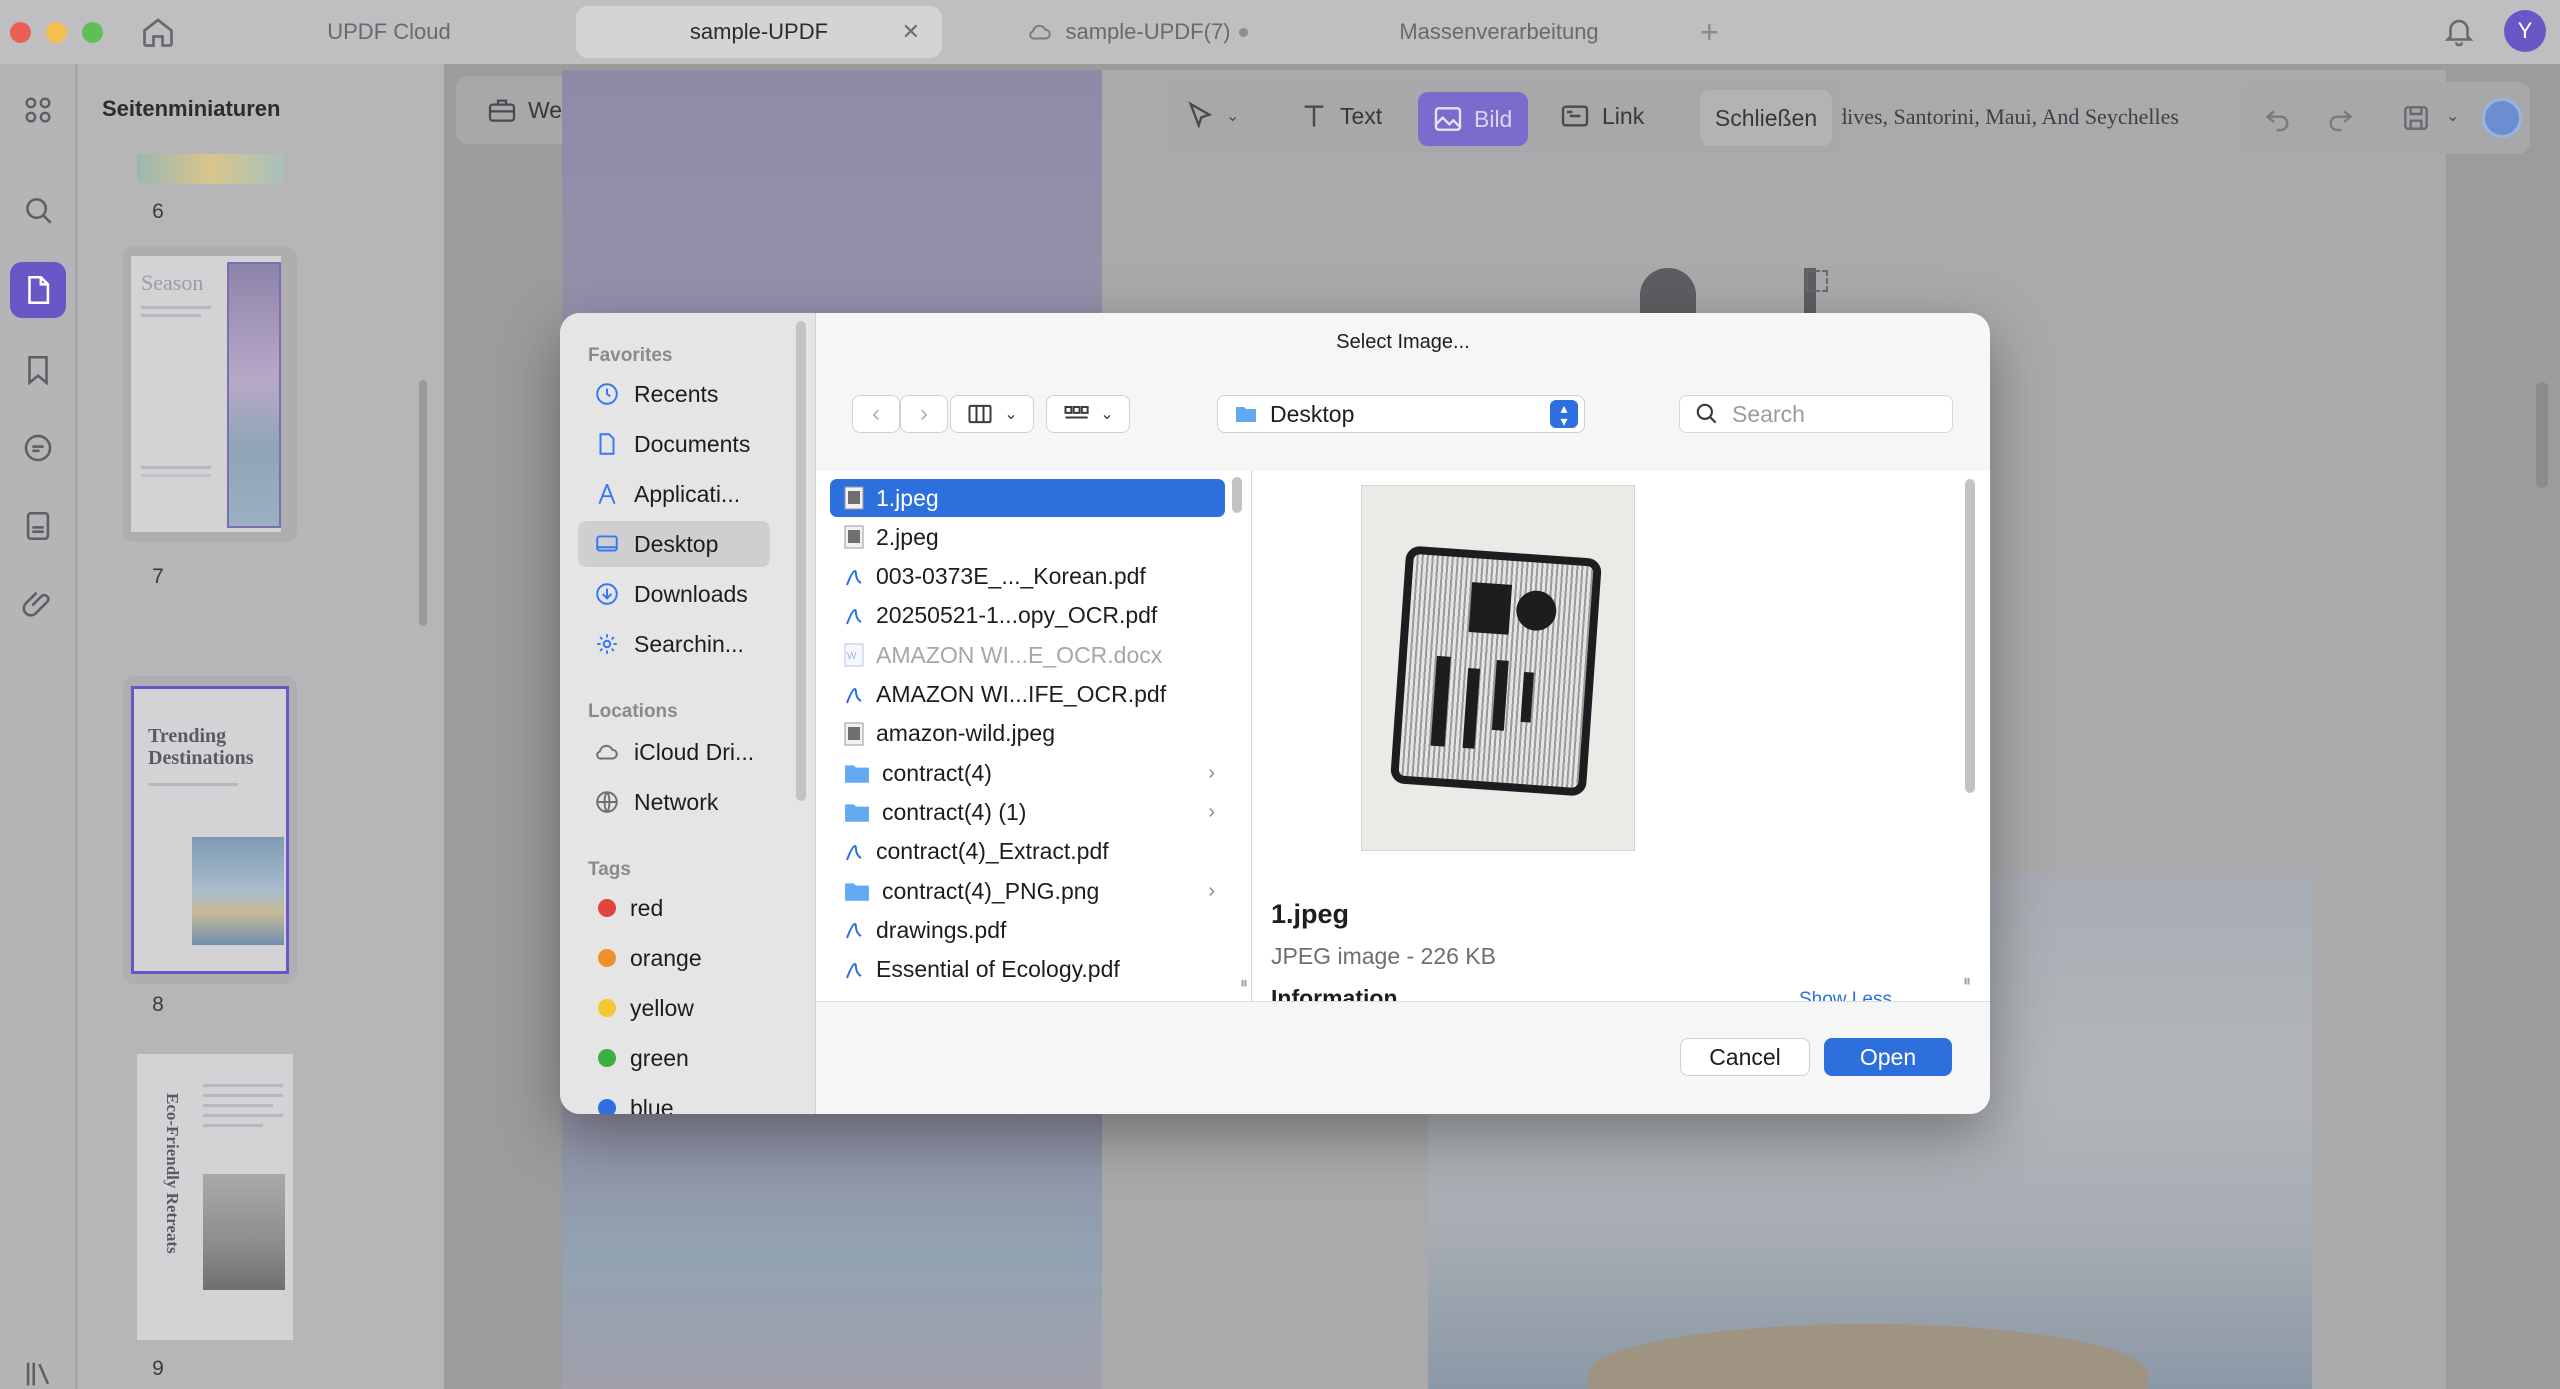  I want to click on bookmark-icon, so click(38, 370).